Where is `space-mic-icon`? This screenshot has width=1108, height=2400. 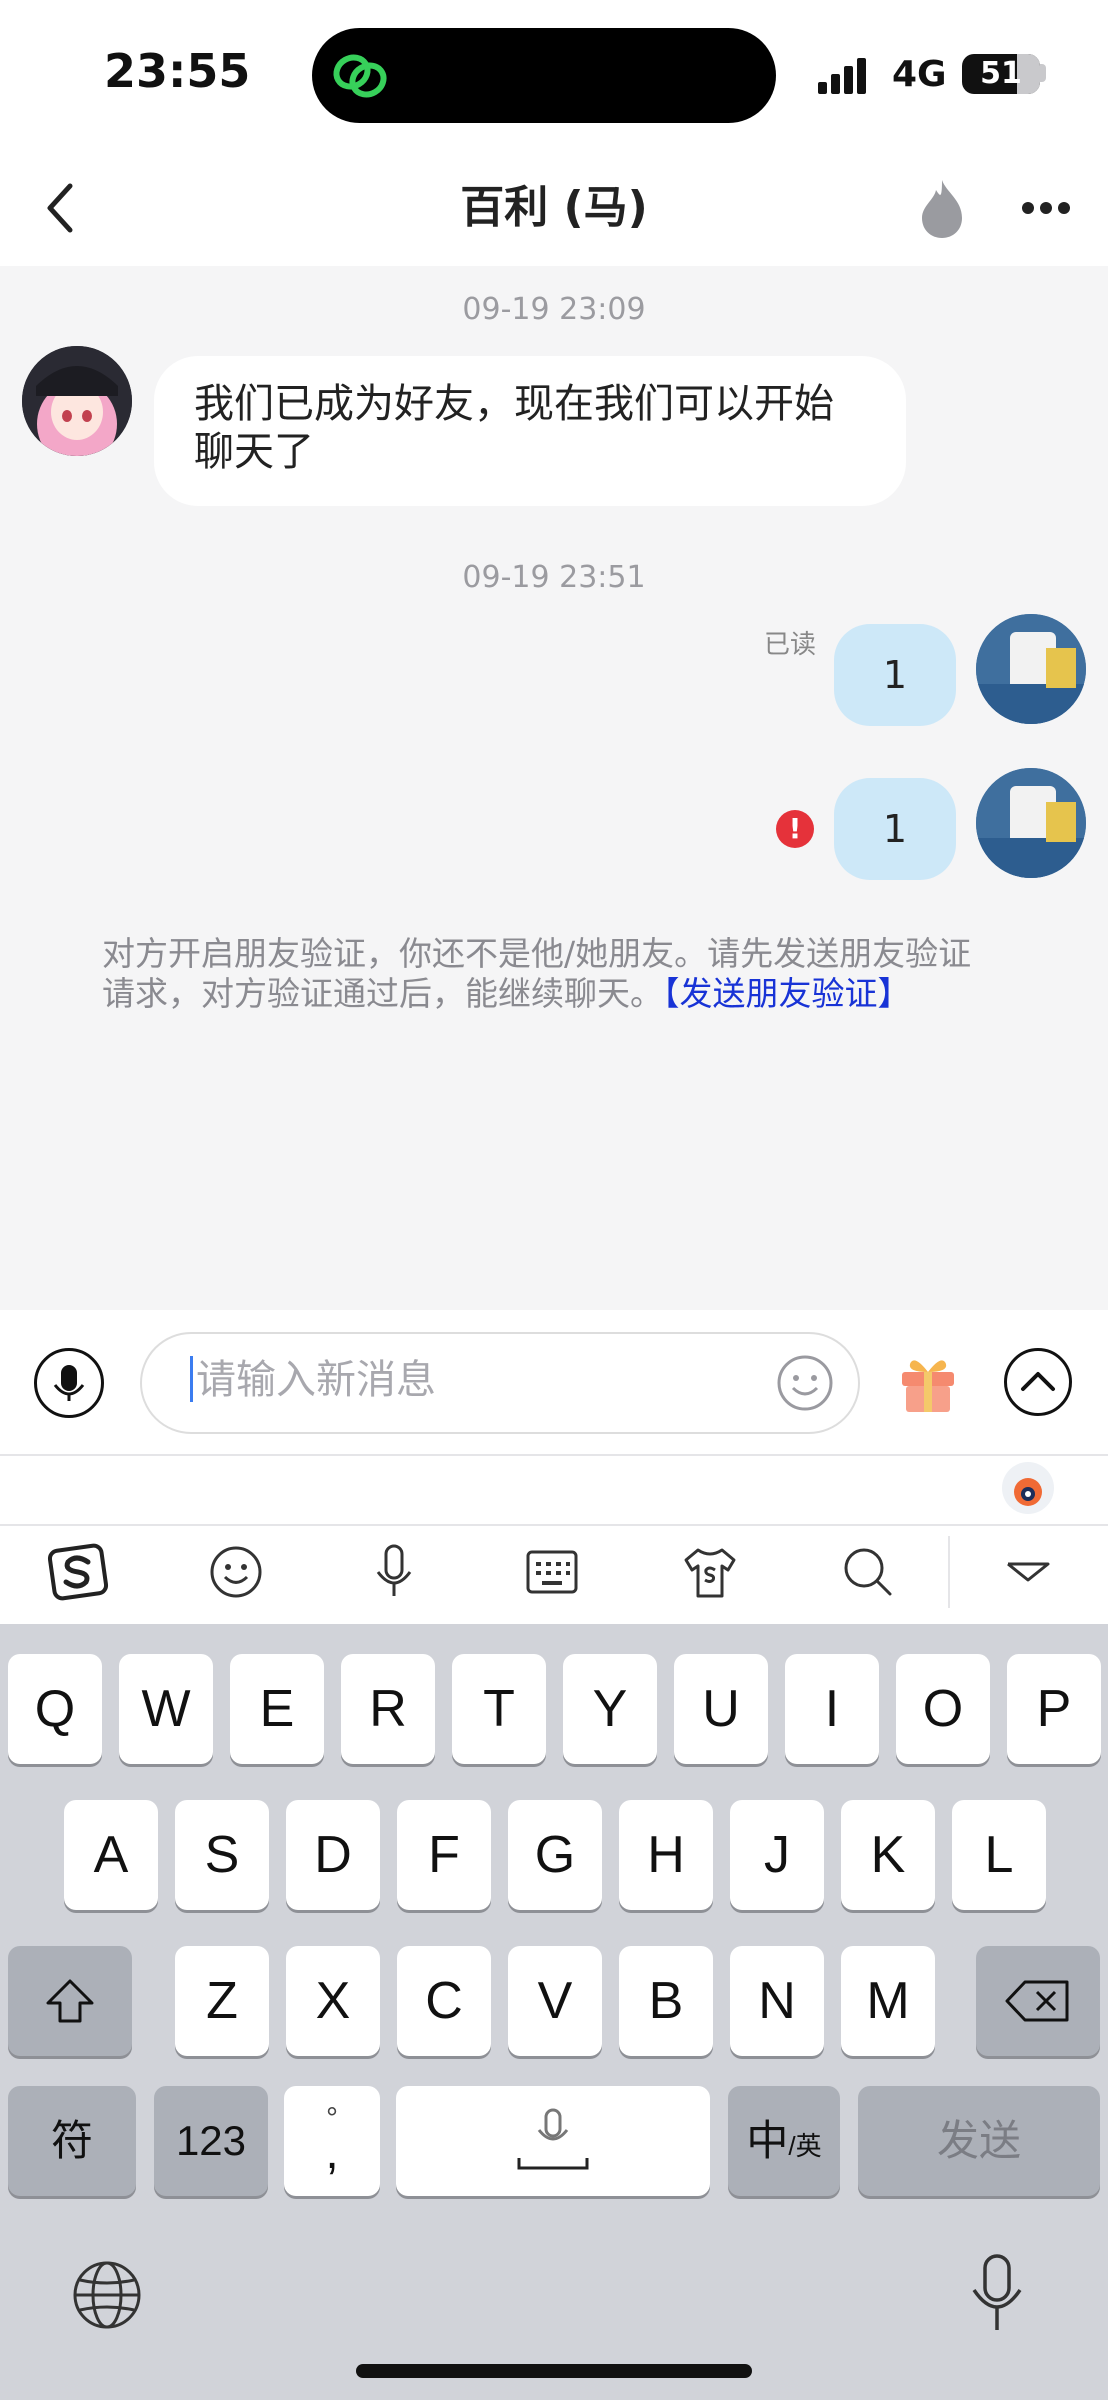 space-mic-icon is located at coordinates (553, 2139).